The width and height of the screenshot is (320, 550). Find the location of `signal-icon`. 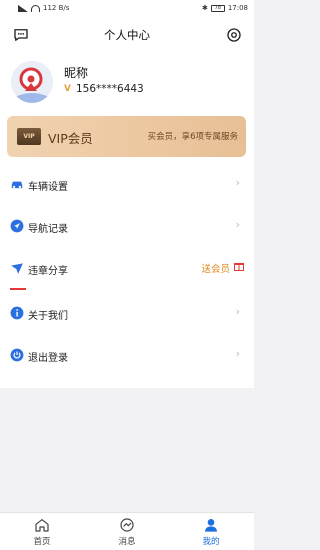

signal-icon is located at coordinates (23, 8).